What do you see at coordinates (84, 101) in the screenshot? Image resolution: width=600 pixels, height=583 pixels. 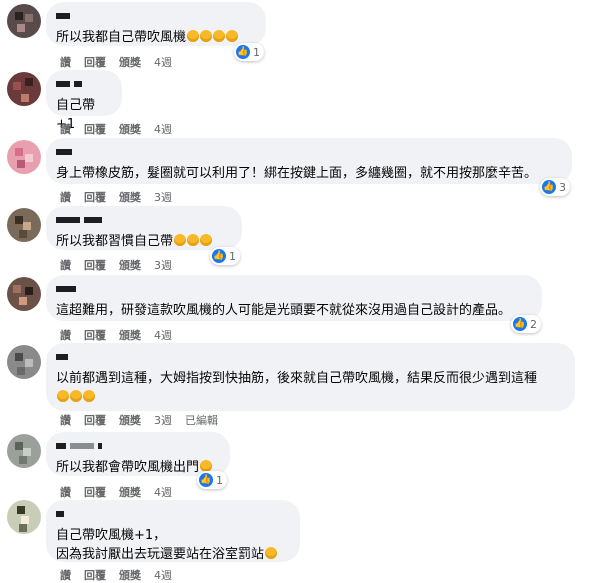 I see `comment-bubble: 自己帶+1` at bounding box center [84, 101].